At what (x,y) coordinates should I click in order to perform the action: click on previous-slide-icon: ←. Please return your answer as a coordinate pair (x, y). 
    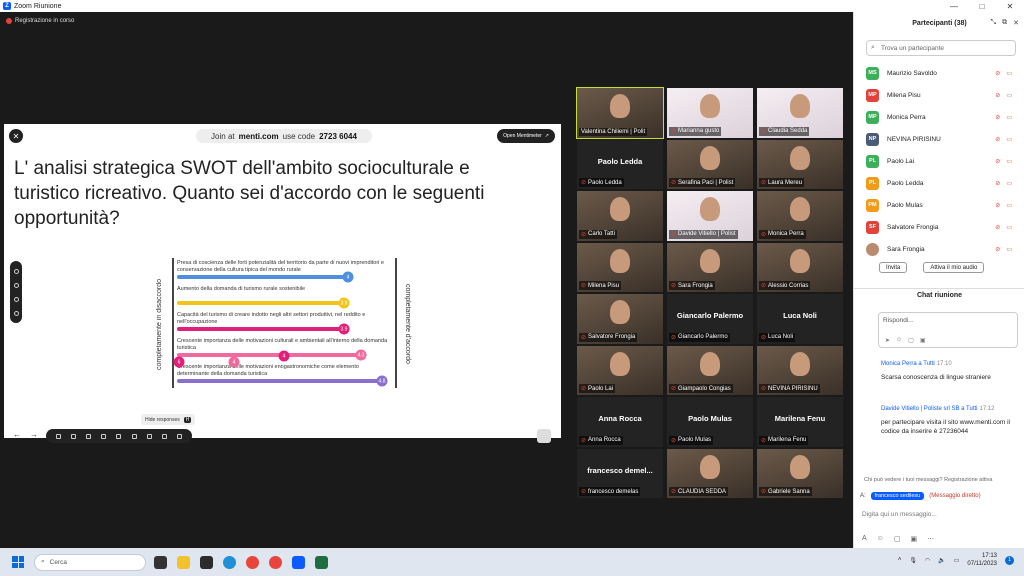
    Looking at the image, I should click on (17, 434).